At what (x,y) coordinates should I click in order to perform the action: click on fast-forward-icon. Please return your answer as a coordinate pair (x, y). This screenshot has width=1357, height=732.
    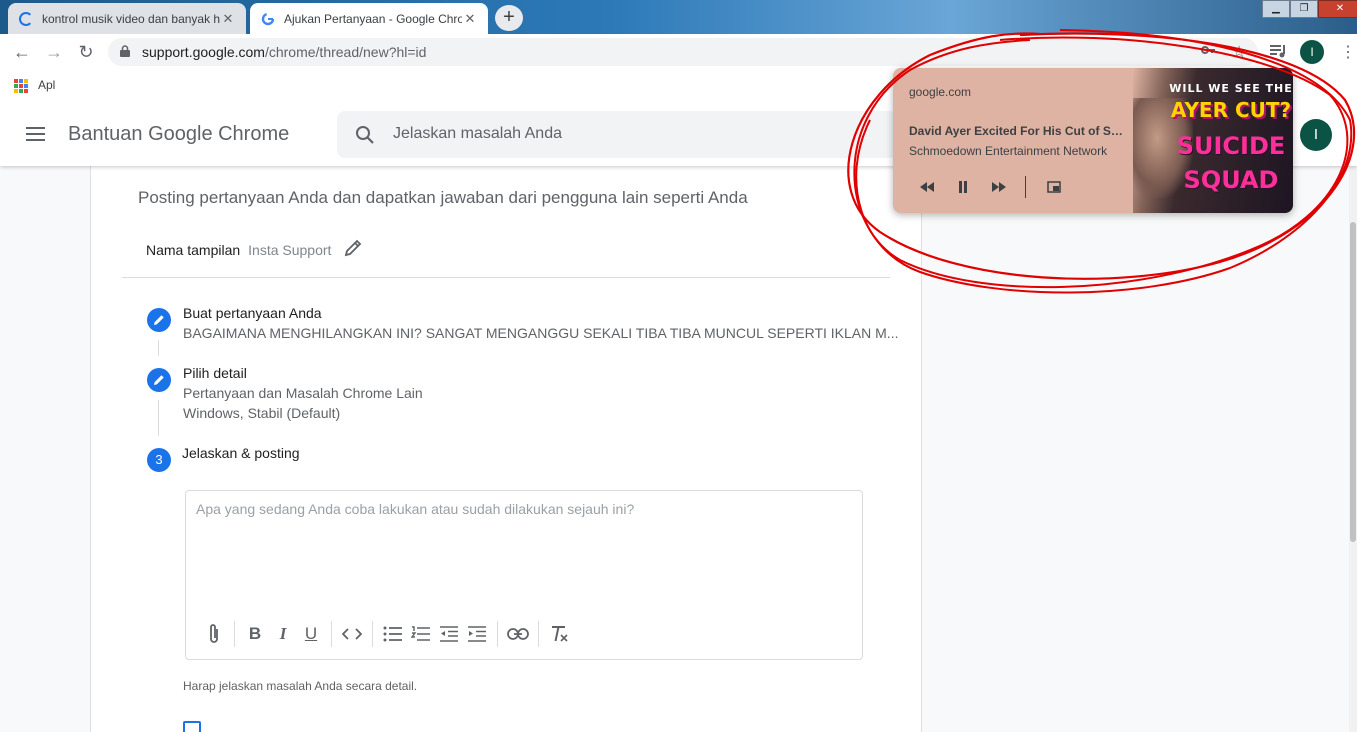
    Looking at the image, I should click on (999, 187).